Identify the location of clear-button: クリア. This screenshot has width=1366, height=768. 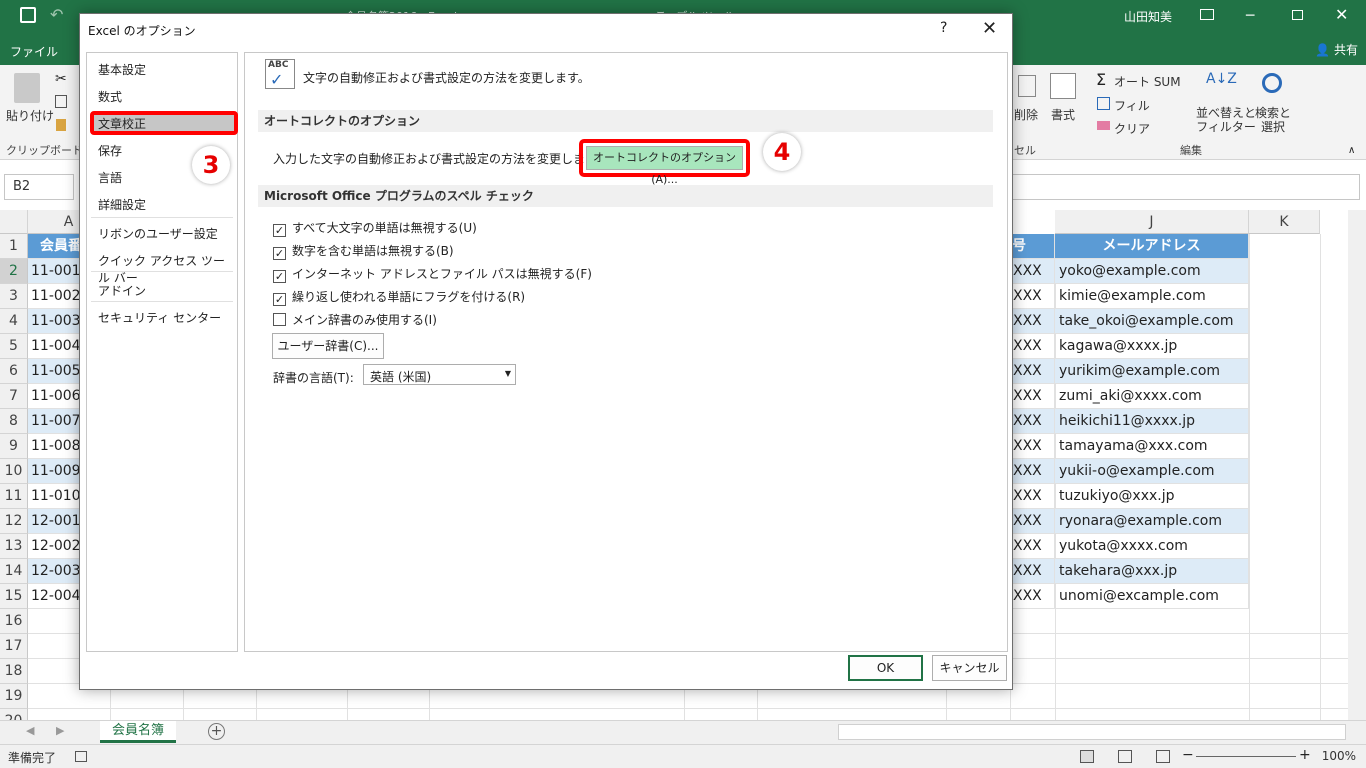
(1132, 128).